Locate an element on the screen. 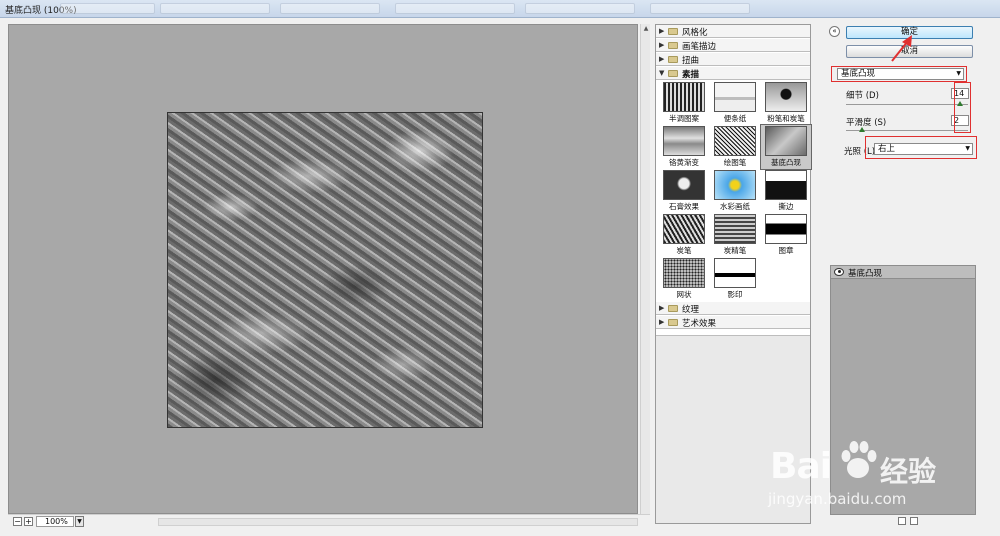 The image size is (1000, 536). filter-thumb-reticulation: 网状 is located at coordinates (684, 279).